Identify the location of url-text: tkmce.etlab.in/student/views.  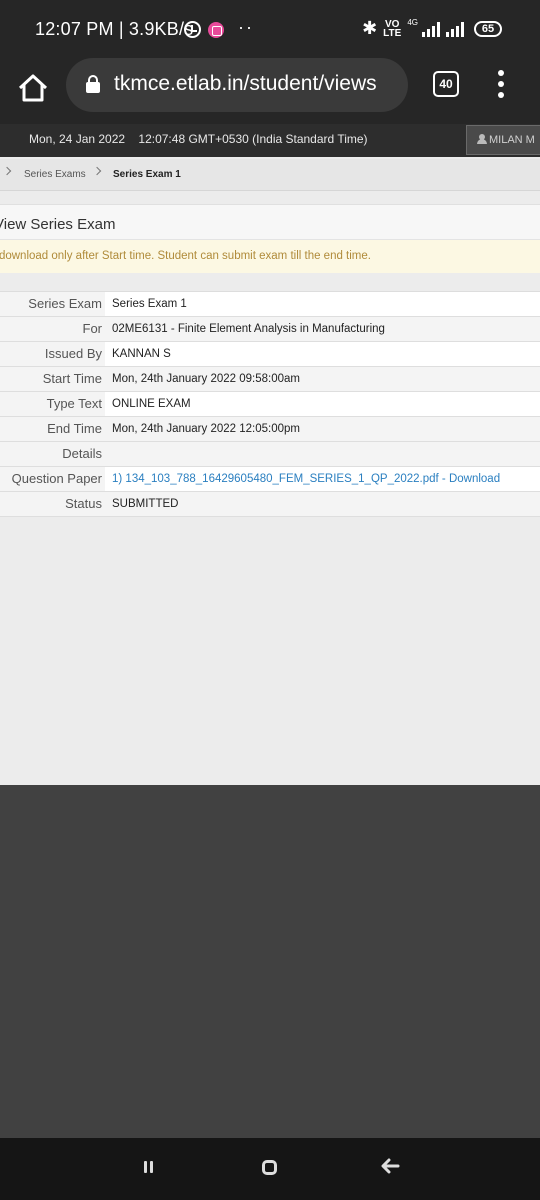
(245, 83).